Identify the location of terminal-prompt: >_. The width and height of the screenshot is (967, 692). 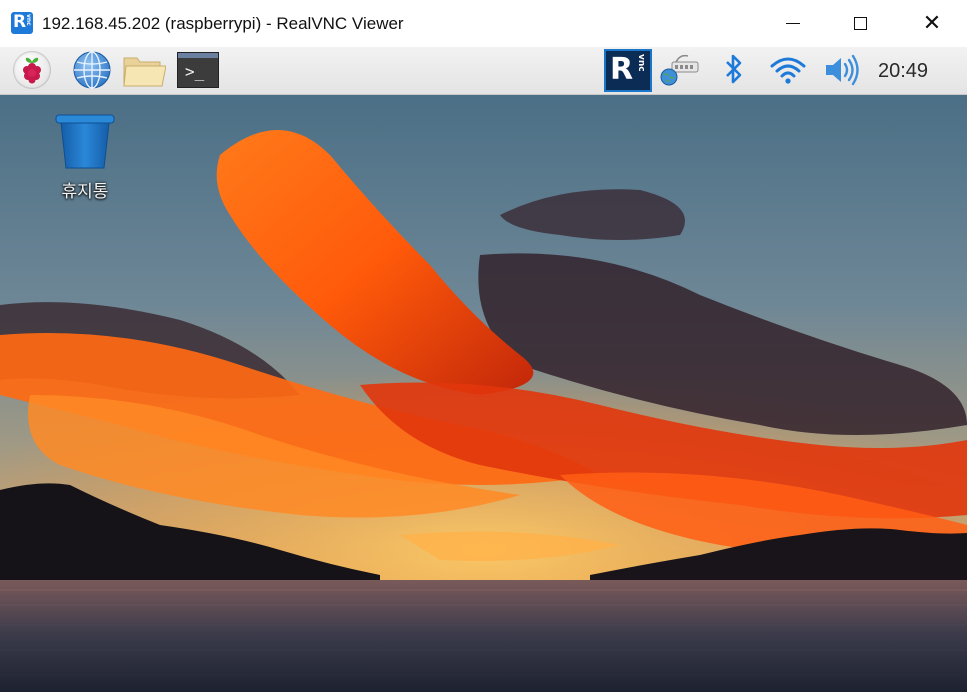
(195, 71).